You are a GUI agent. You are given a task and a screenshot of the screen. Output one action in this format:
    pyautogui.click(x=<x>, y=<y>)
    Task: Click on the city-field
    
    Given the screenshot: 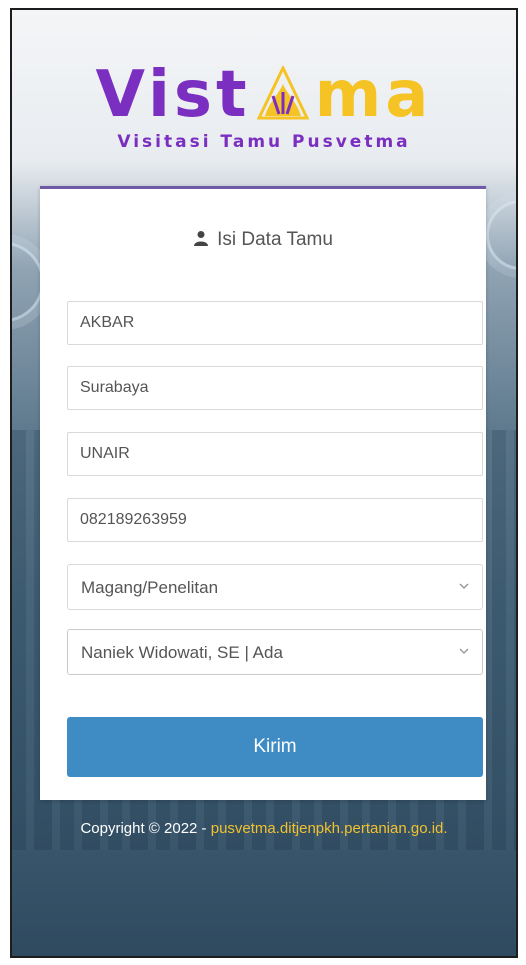 What is the action you would take?
    pyautogui.click(x=275, y=388)
    